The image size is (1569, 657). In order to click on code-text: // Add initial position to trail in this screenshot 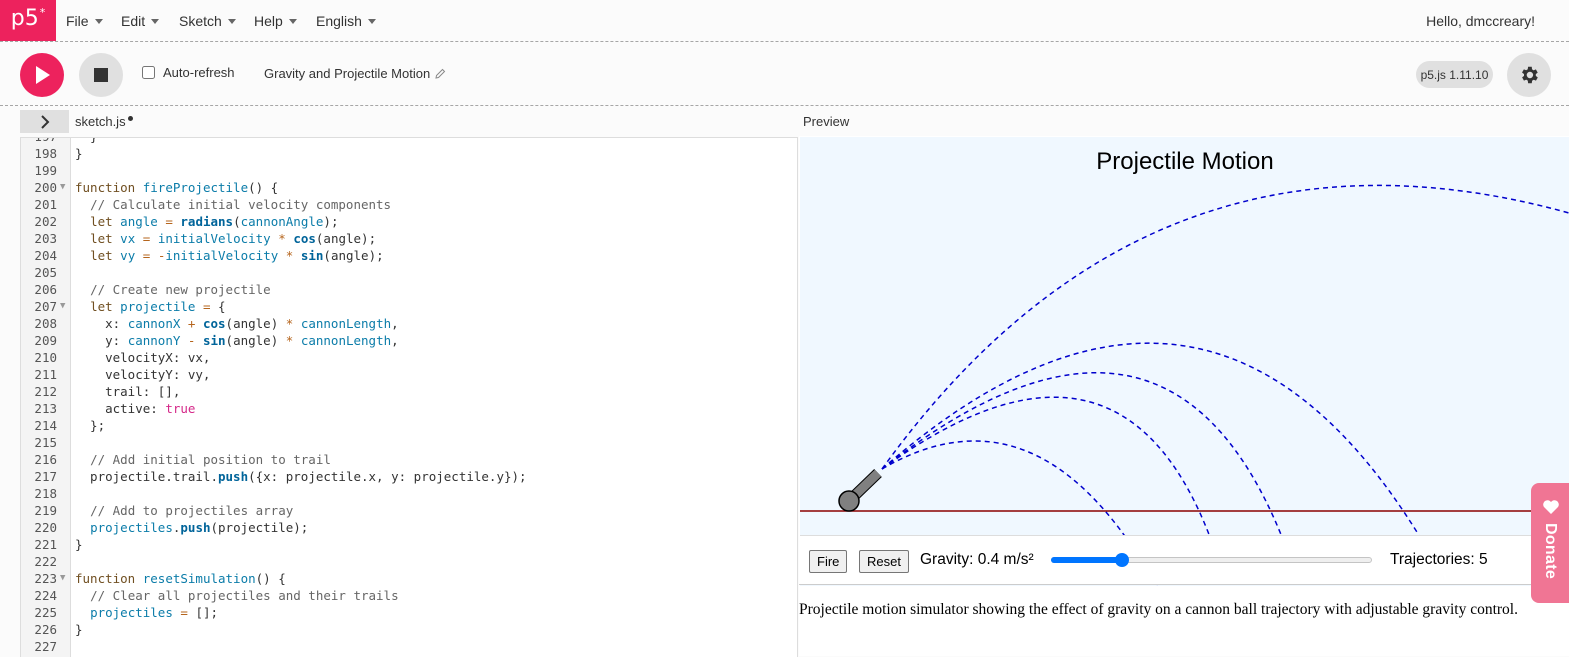, I will do `click(210, 459)`.